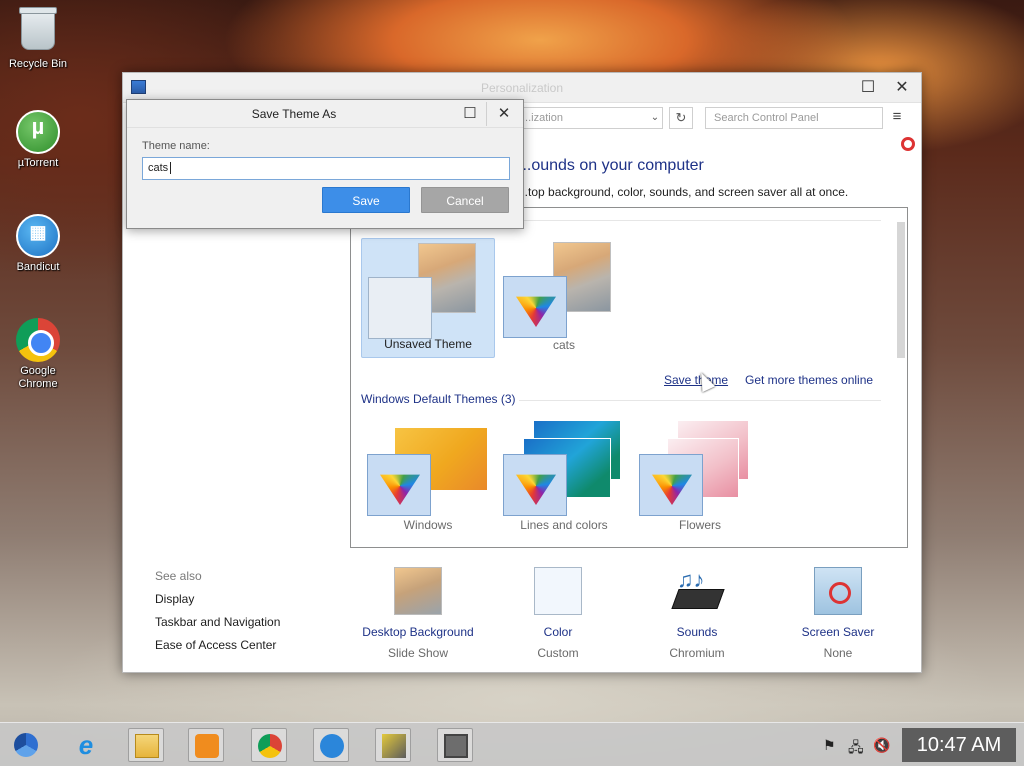 This screenshot has height=766, width=1024. I want to click on theme-name-input: cats, so click(326, 168).